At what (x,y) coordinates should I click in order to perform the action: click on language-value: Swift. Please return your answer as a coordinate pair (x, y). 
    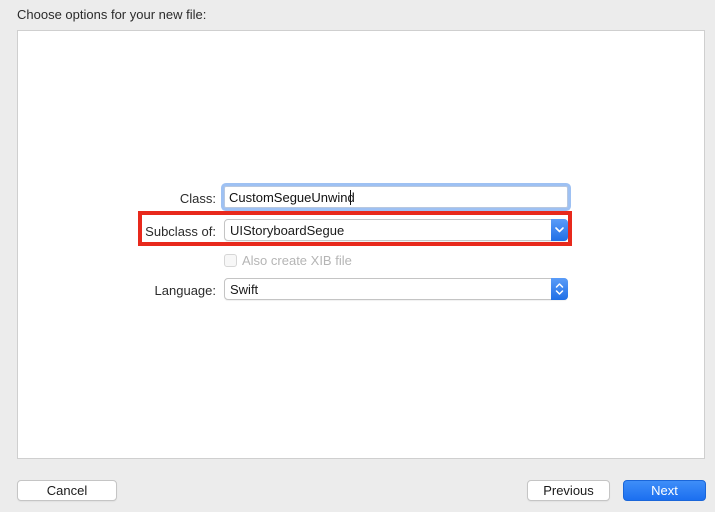
    Looking at the image, I should click on (244, 289).